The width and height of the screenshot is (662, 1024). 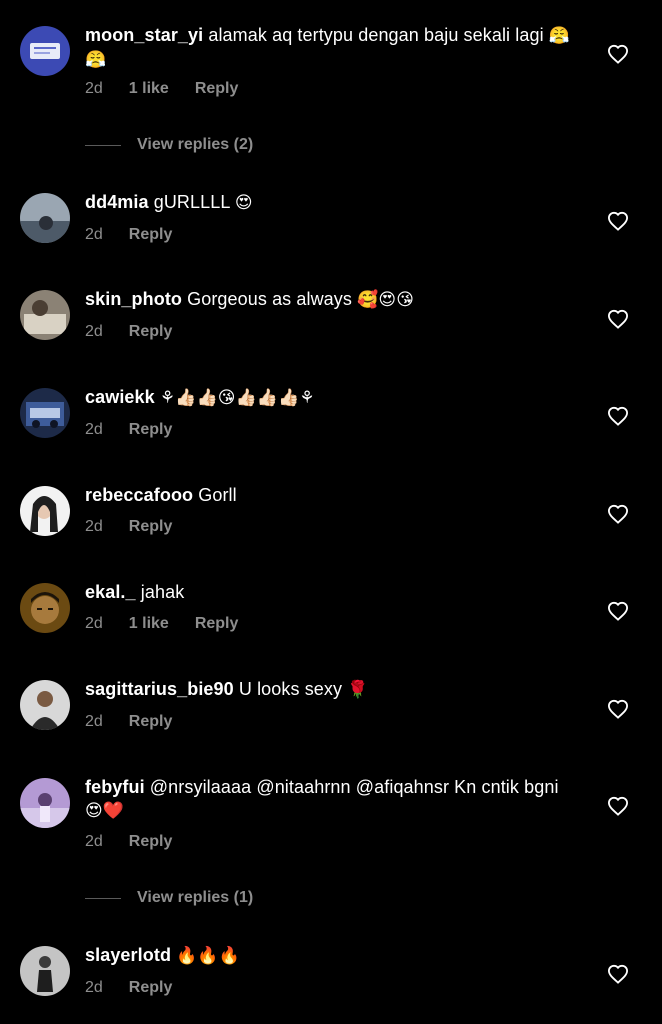 What do you see at coordinates (159, 689) in the screenshot?
I see `username: sagittarius_bie90` at bounding box center [159, 689].